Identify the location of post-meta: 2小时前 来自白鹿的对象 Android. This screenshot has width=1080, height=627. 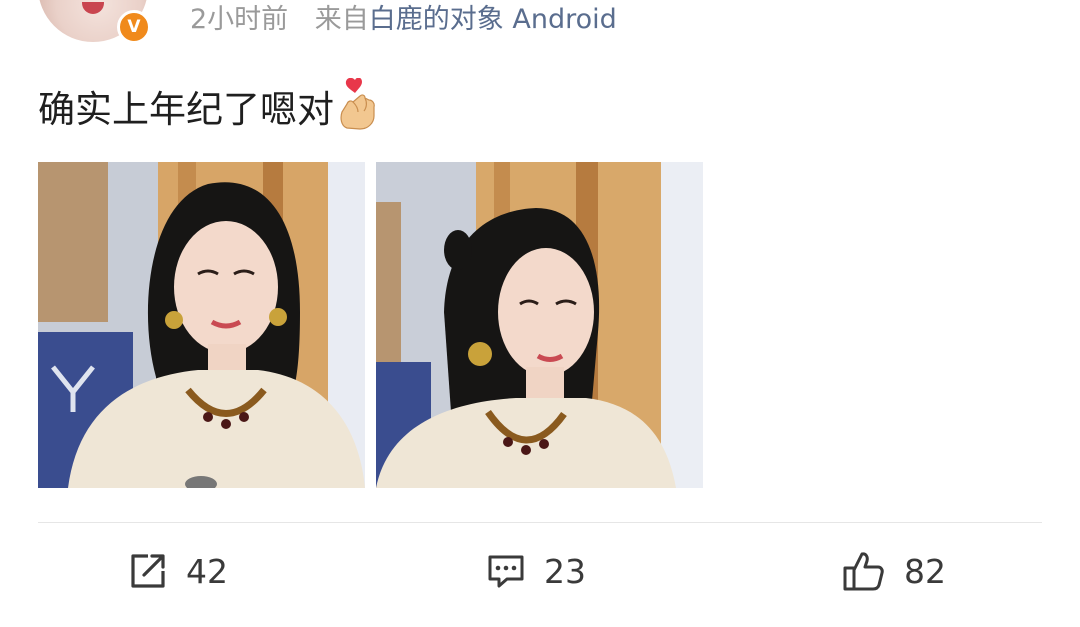
(403, 20).